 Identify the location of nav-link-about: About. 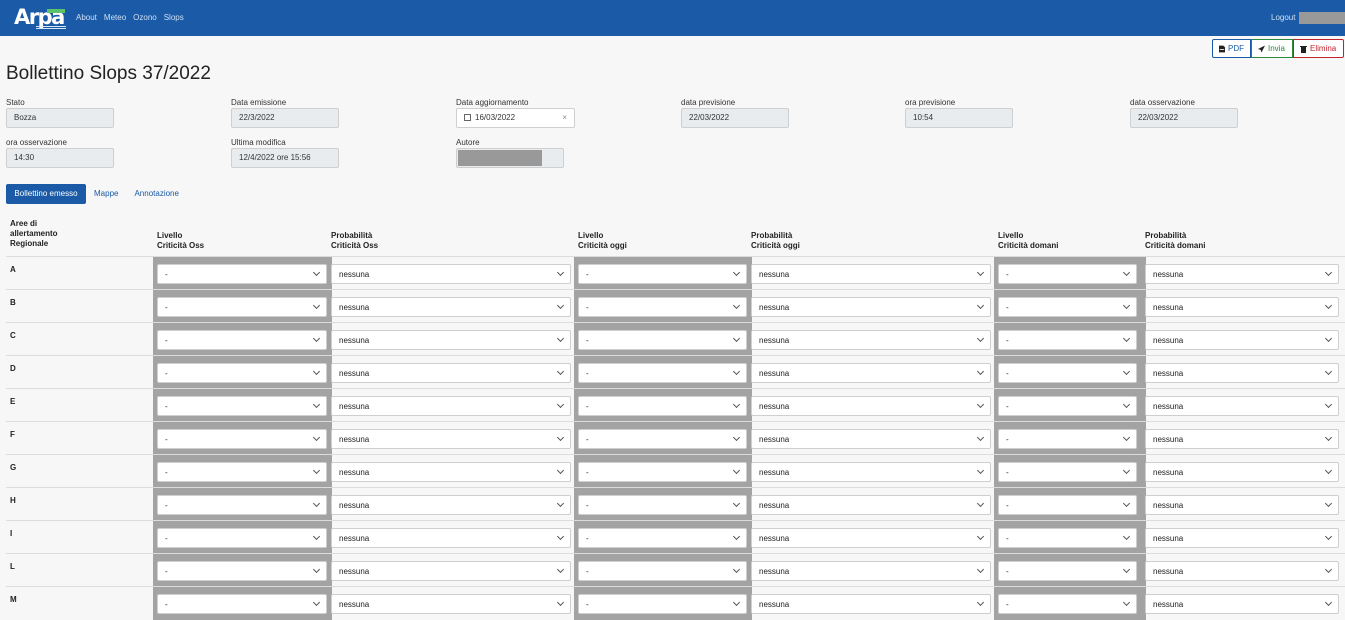
(86, 17).